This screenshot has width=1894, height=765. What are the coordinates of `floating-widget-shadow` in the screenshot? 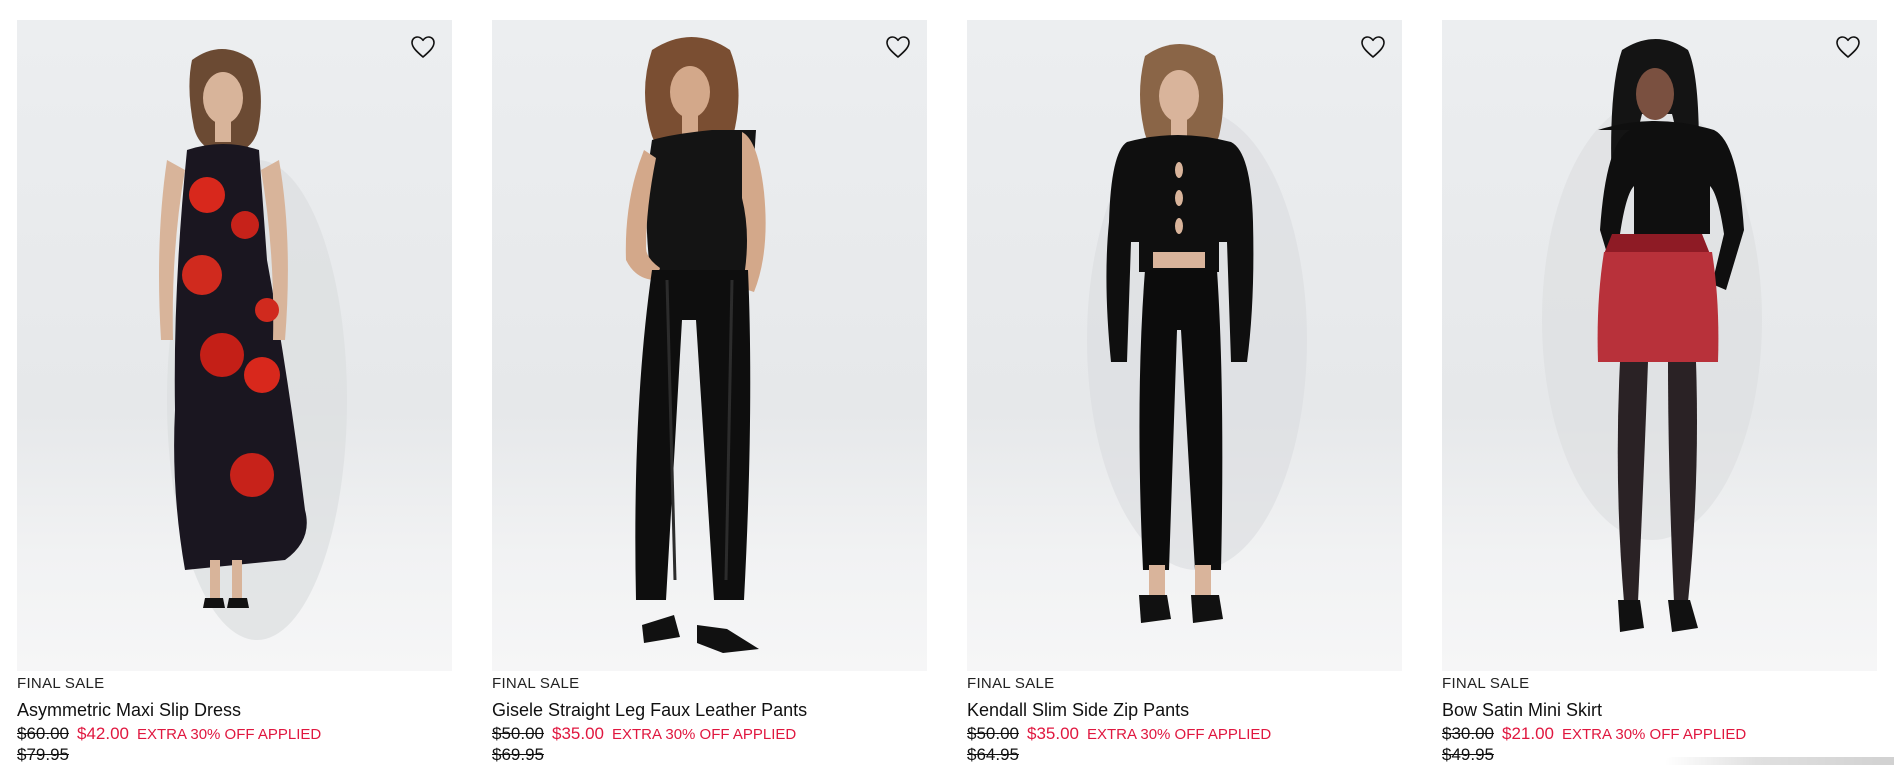 It's located at (1779, 761).